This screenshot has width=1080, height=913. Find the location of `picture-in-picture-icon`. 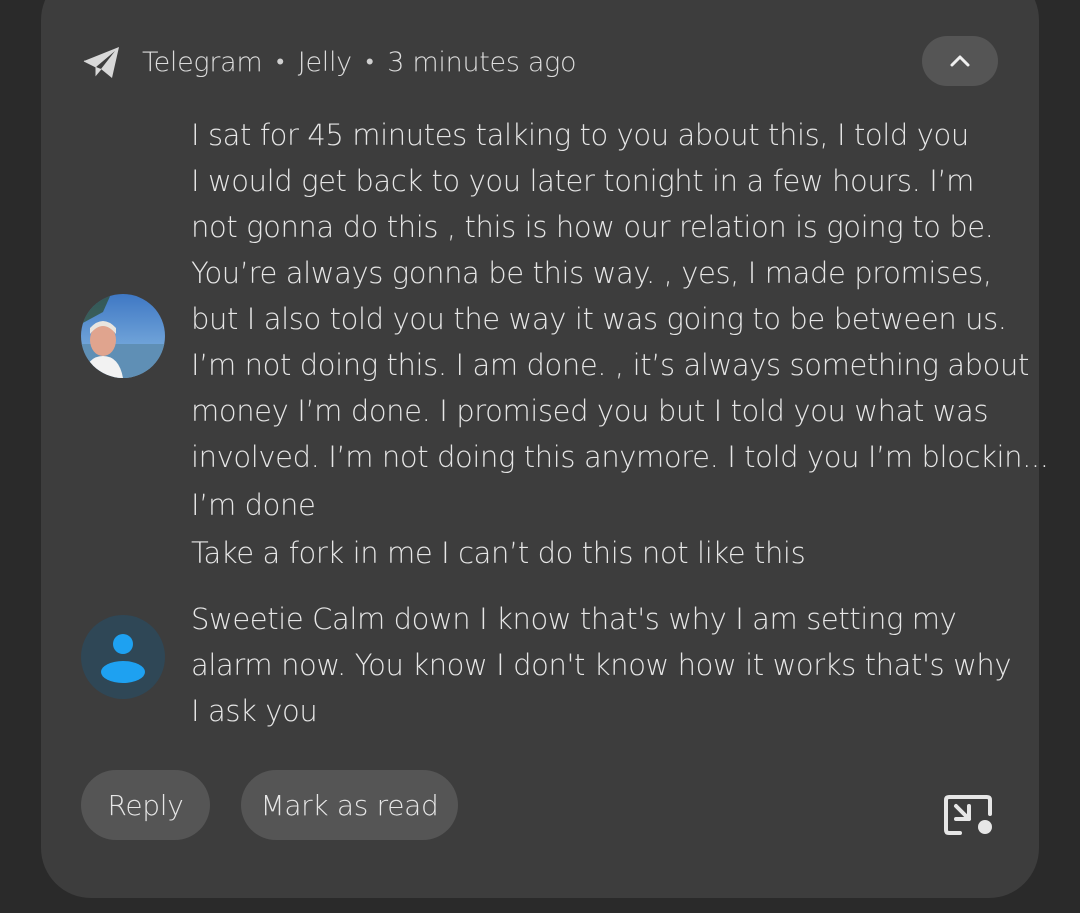

picture-in-picture-icon is located at coordinates (968, 815).